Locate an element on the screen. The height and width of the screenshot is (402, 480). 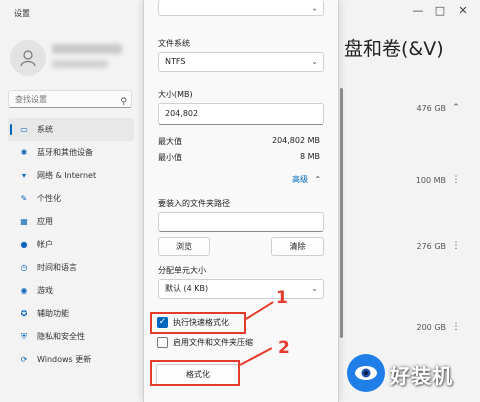
sidebar-item-label: 网络 & Internet is located at coordinates (67, 175).